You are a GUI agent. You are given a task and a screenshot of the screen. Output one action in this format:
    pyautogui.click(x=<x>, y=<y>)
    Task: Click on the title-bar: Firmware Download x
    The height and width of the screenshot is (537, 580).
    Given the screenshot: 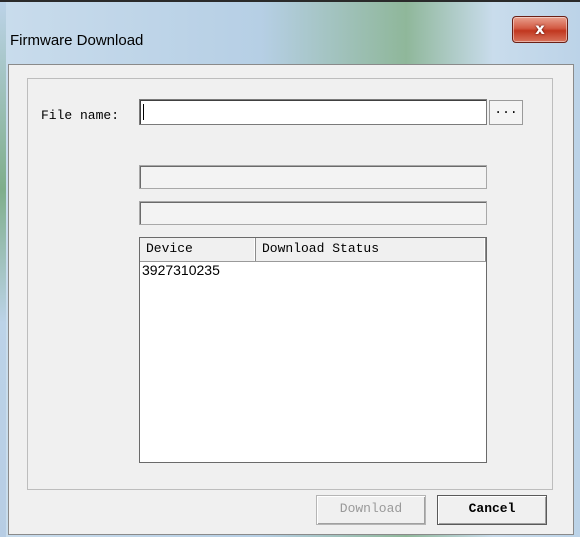 What is the action you would take?
    pyautogui.click(x=290, y=33)
    